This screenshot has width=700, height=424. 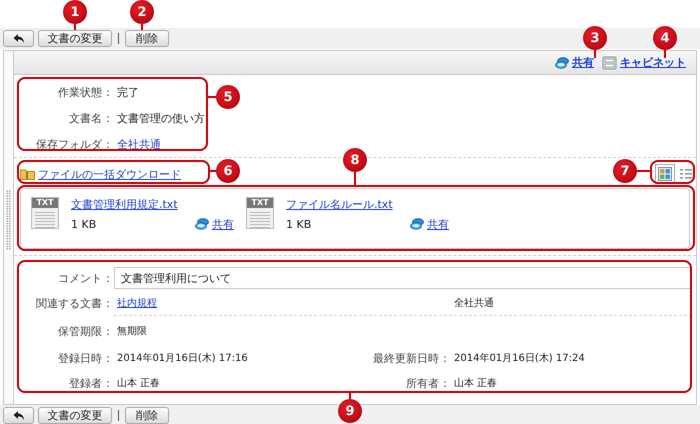 I want to click on callout-marker: 7, so click(x=625, y=171).